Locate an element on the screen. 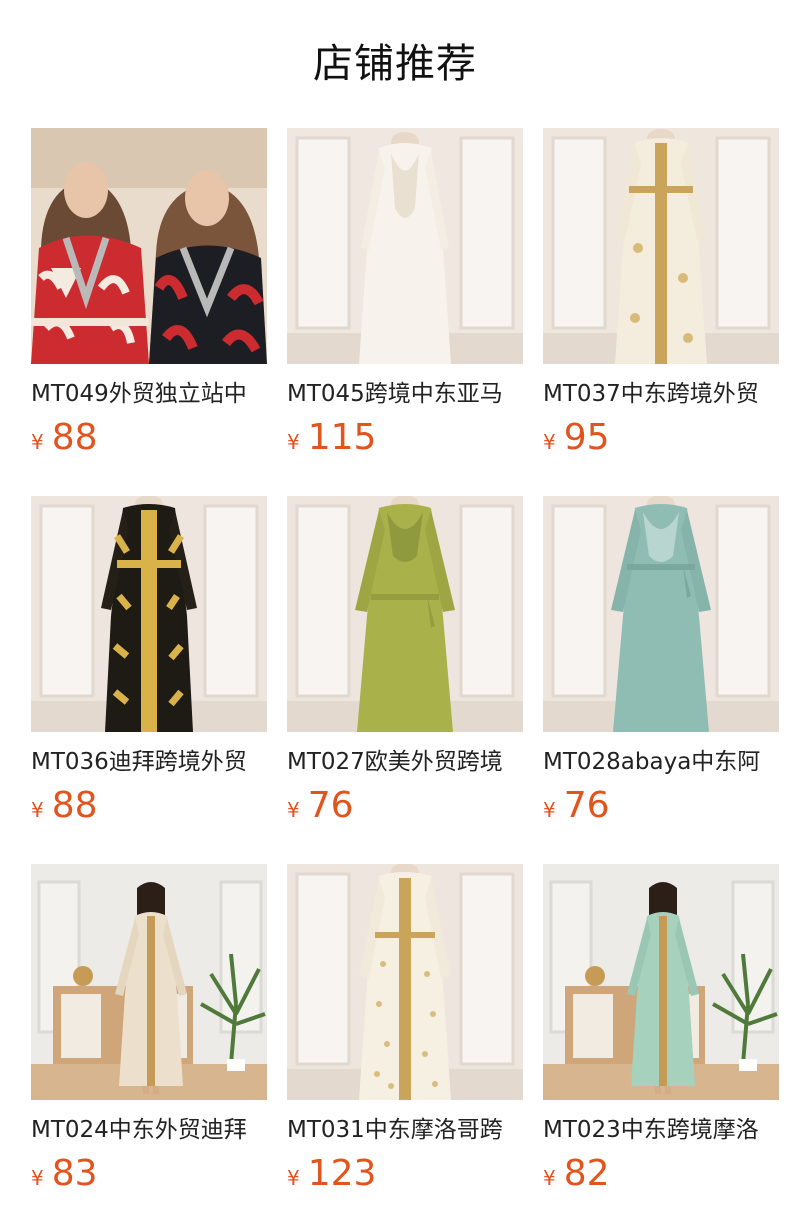 The image size is (790, 1232). product-name: MT031中东摩洛哥跨 is located at coordinates (405, 1130).